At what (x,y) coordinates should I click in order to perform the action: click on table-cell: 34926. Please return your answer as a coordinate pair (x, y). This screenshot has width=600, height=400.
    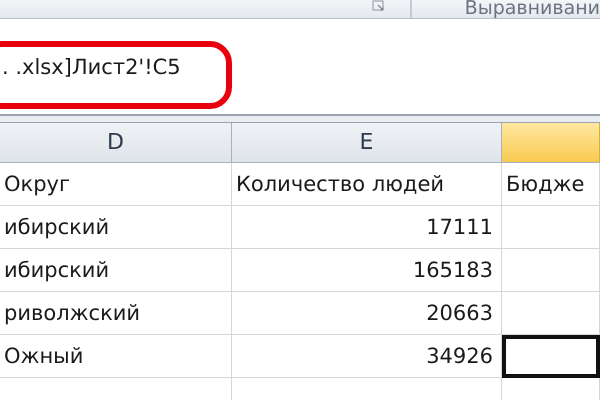
    Looking at the image, I should click on (367, 356).